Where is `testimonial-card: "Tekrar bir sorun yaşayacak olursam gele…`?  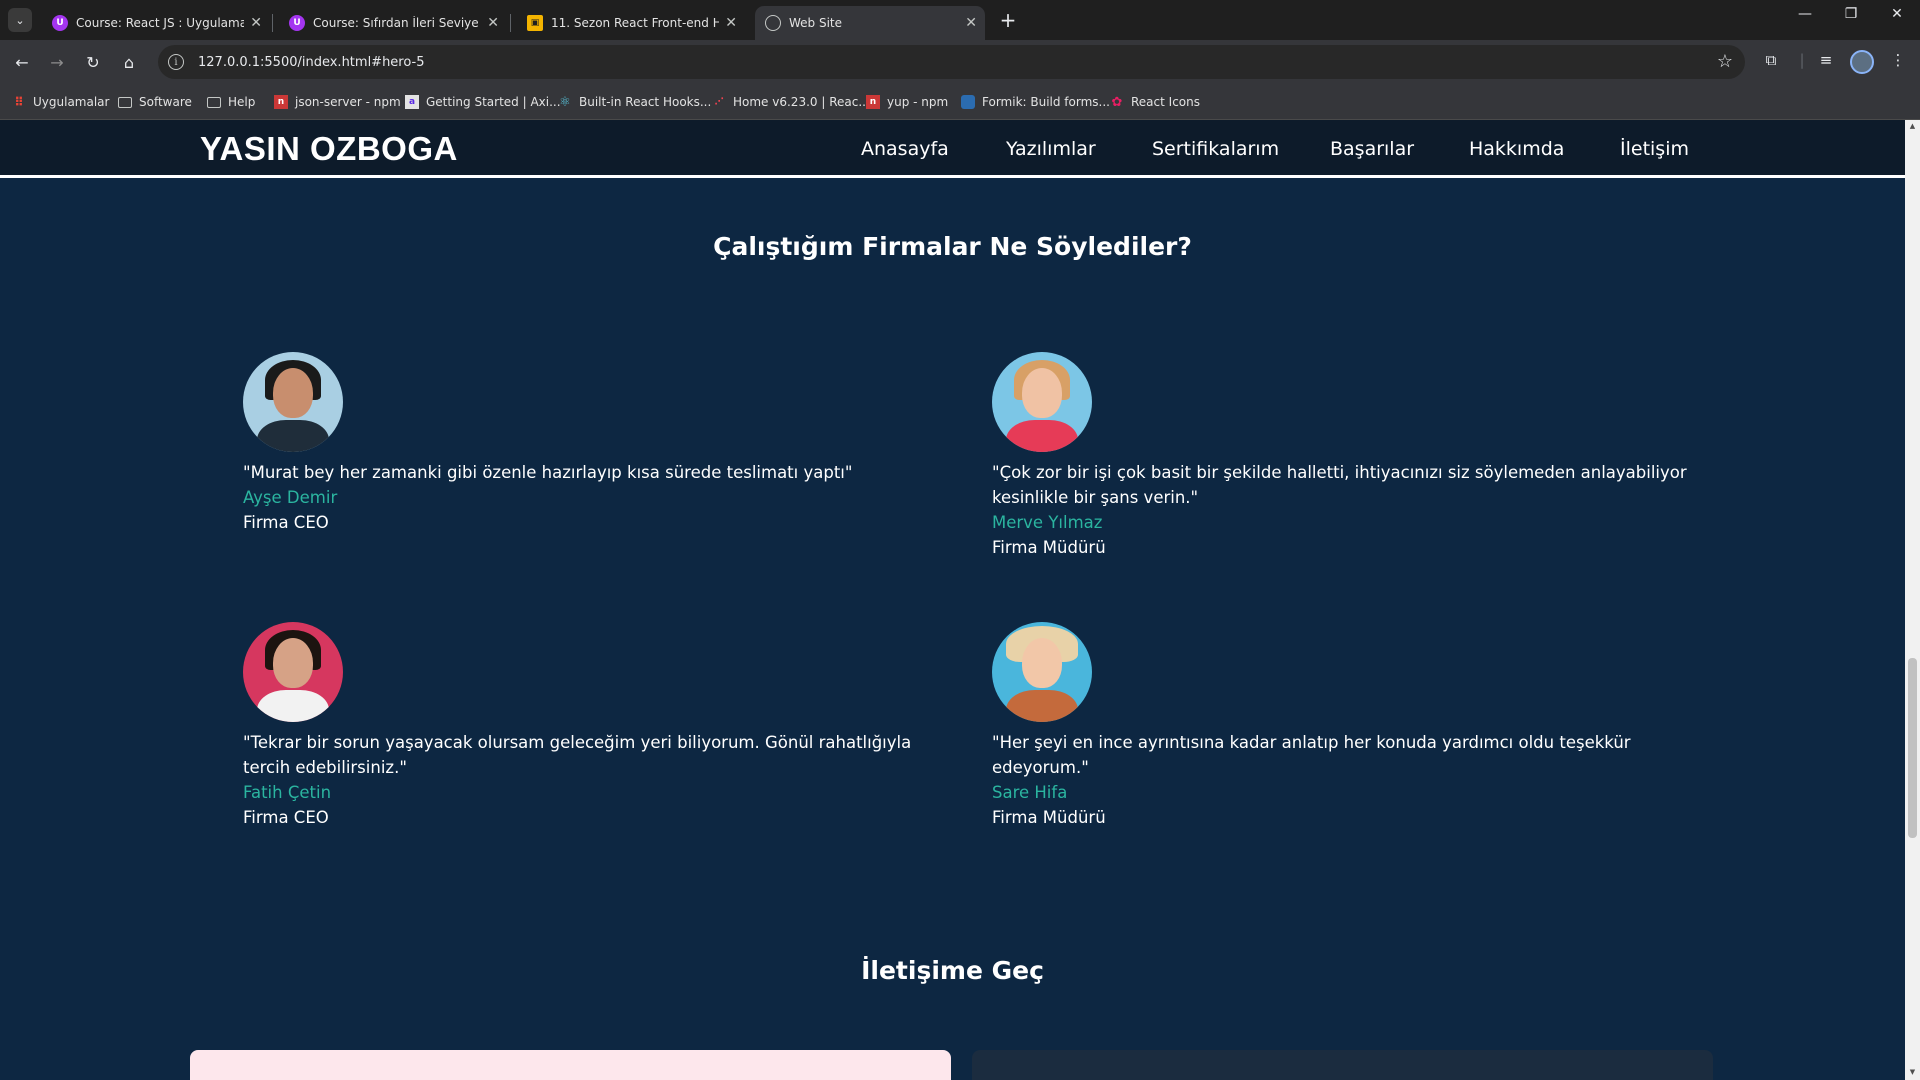
testimonial-card: "Tekrar bir sorun yaşayacak olursam gele… is located at coordinates (603, 726).